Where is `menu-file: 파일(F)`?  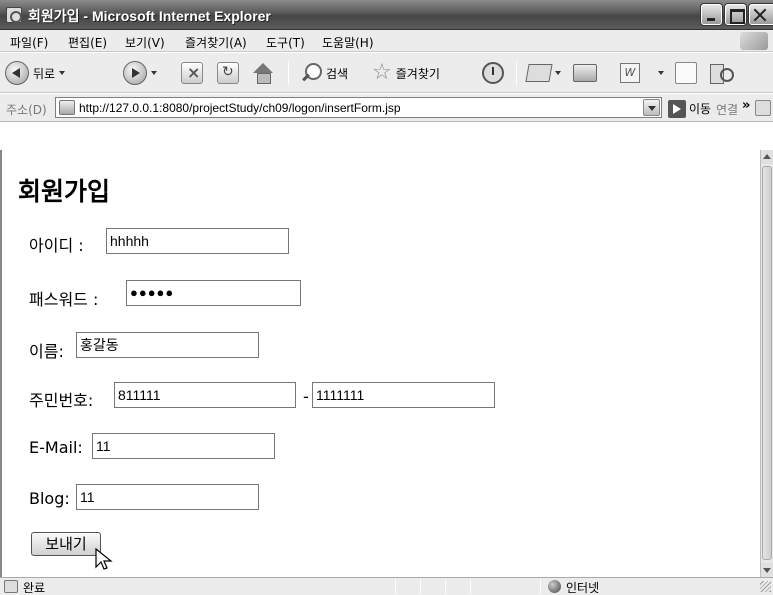
menu-file: 파일(F) is located at coordinates (29, 42).